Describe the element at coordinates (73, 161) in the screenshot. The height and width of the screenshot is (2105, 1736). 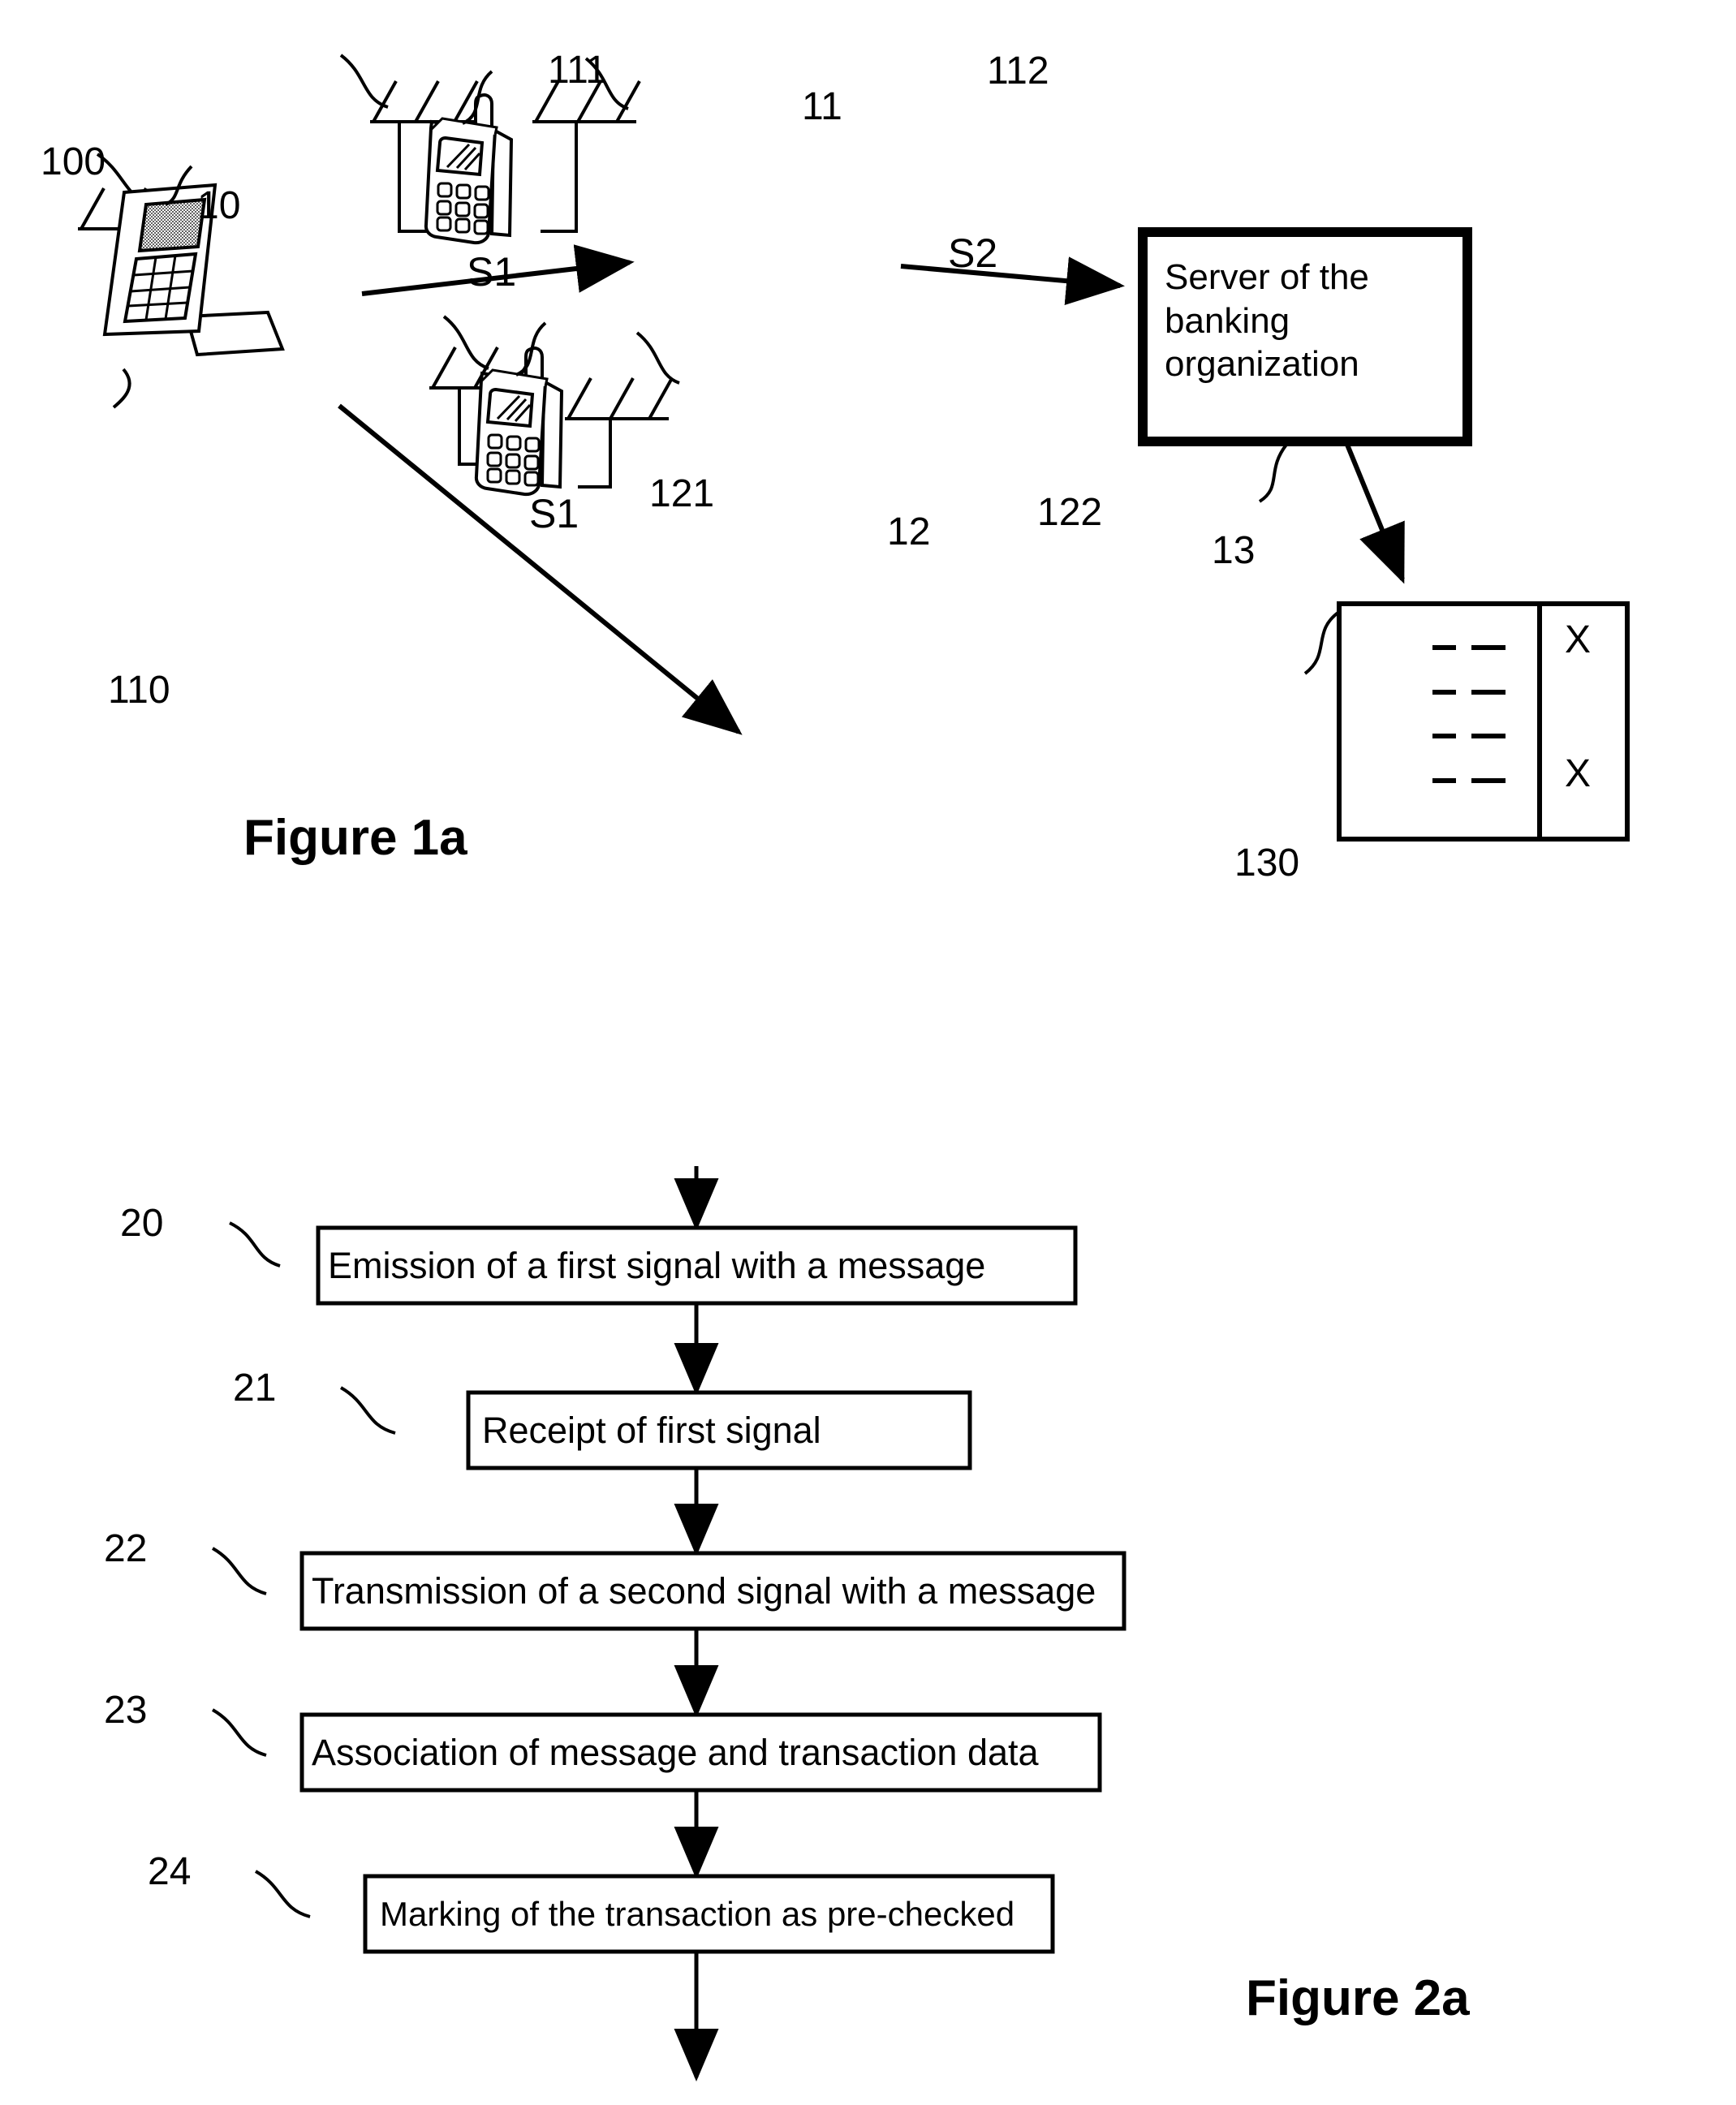
I see `ref-label-100: 100` at that location.